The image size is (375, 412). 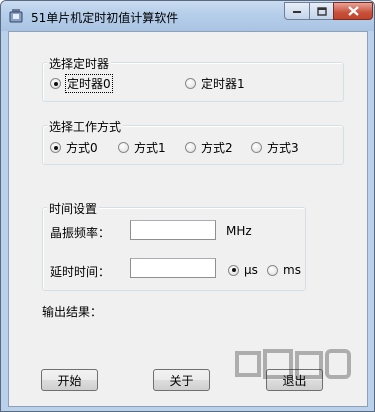 I want to click on mode-group-label: 选择工作方式, so click(x=85, y=126).